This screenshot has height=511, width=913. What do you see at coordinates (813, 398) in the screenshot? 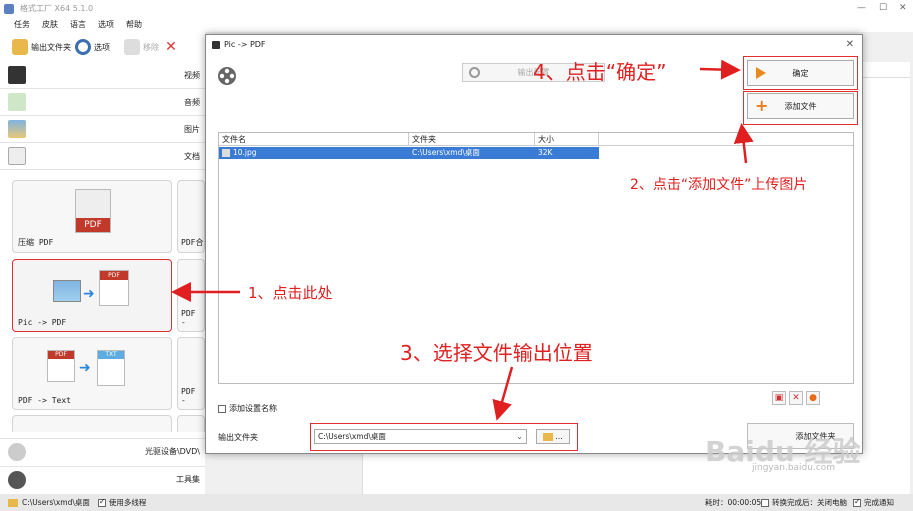
I see `play-icon: ●` at bounding box center [813, 398].